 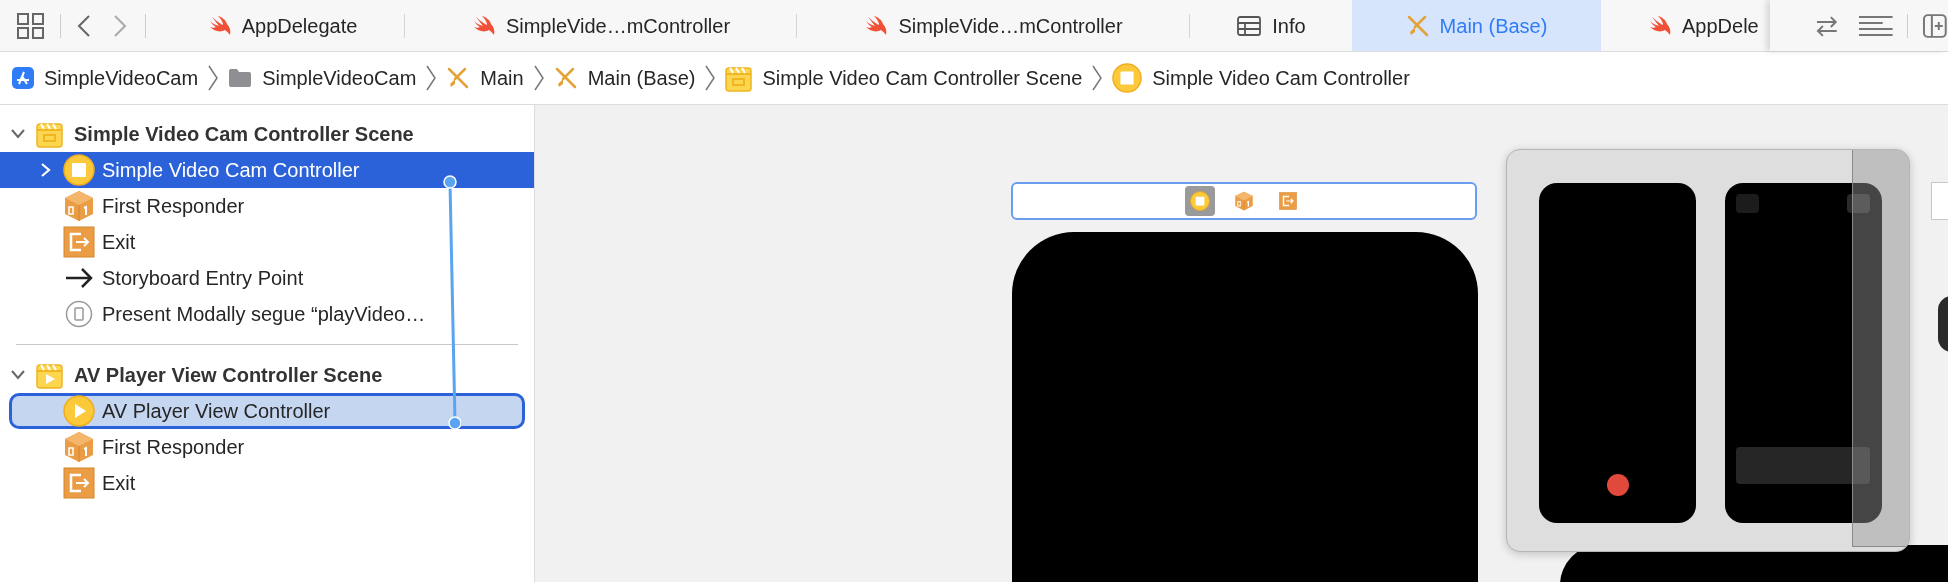 What do you see at coordinates (228, 375) in the screenshot?
I see `scene-title: AV Player View Controller Scene` at bounding box center [228, 375].